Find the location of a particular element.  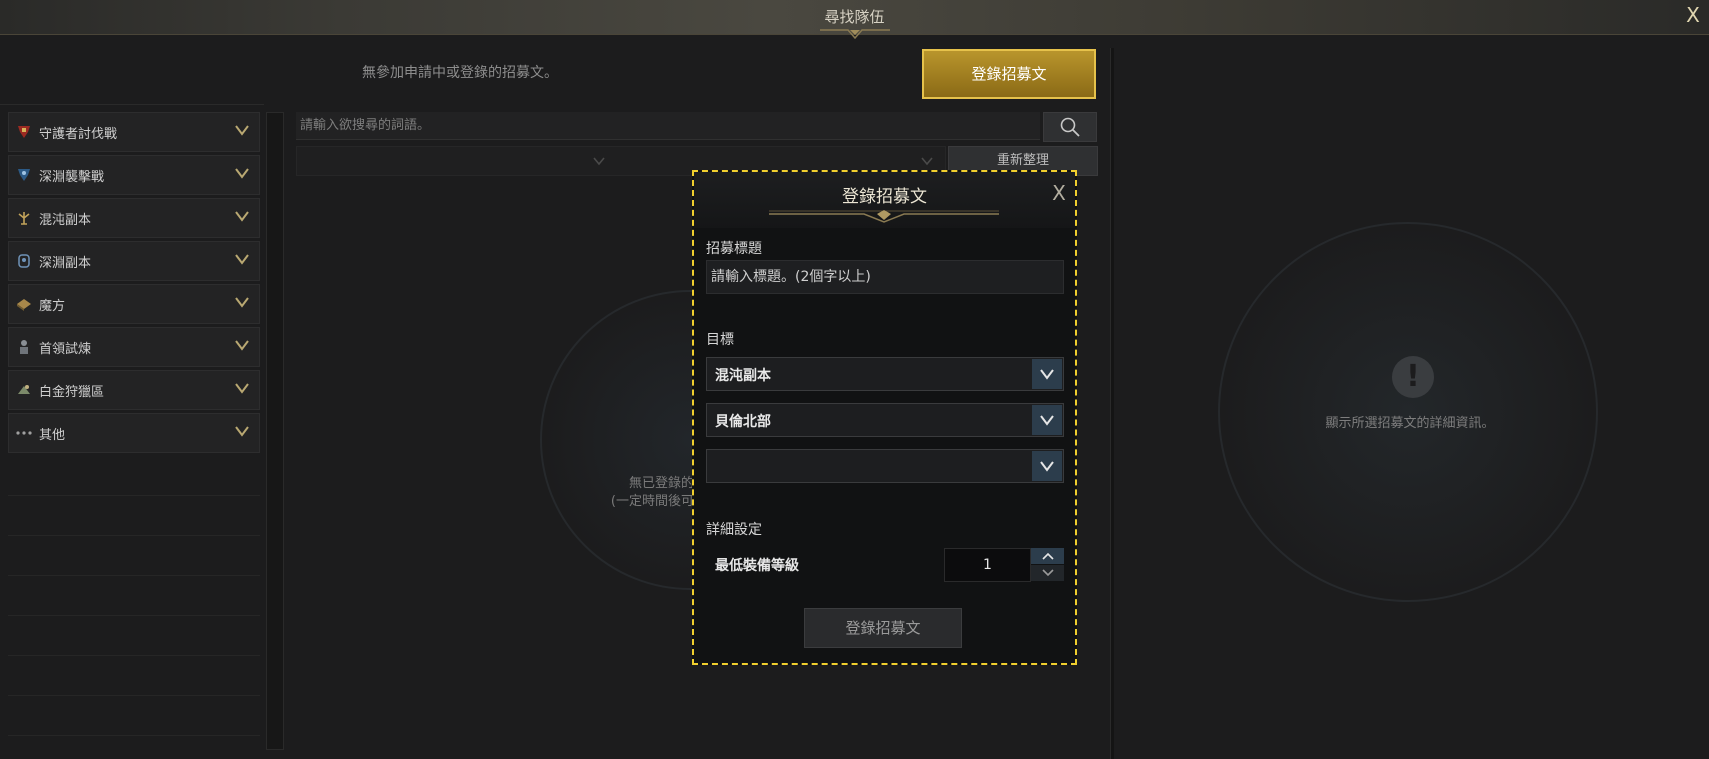

submit-register-button: 登錄招募文 is located at coordinates (883, 628).